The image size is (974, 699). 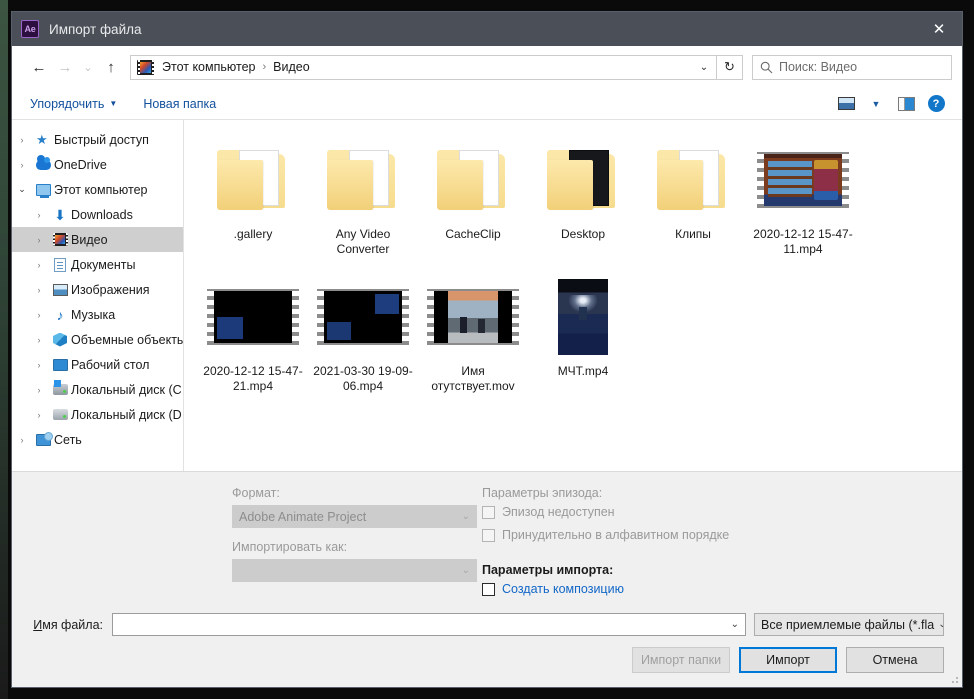 What do you see at coordinates (97, 389) in the screenshot?
I see `sidebar-item-10: › Локальный диск (C` at bounding box center [97, 389].